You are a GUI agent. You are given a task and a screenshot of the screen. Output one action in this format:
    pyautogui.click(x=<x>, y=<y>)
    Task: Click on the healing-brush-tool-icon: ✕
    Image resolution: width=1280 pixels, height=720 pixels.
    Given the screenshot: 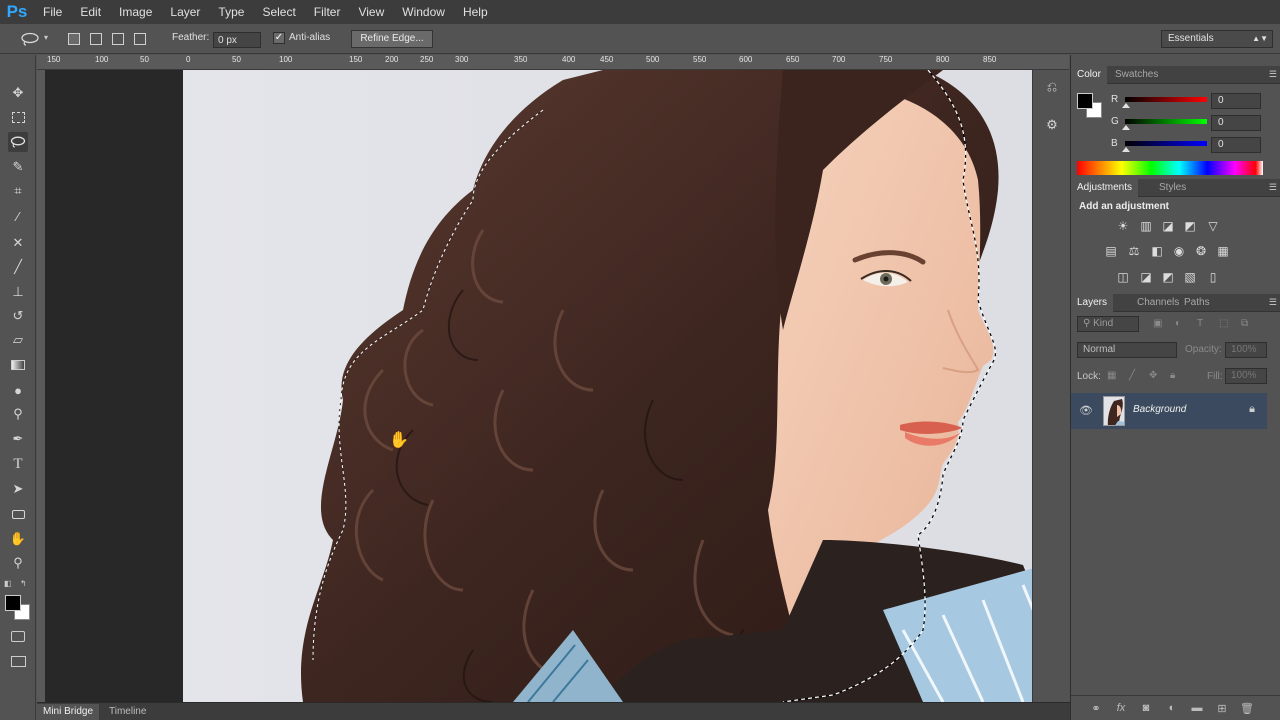 What is the action you would take?
    pyautogui.click(x=18, y=243)
    